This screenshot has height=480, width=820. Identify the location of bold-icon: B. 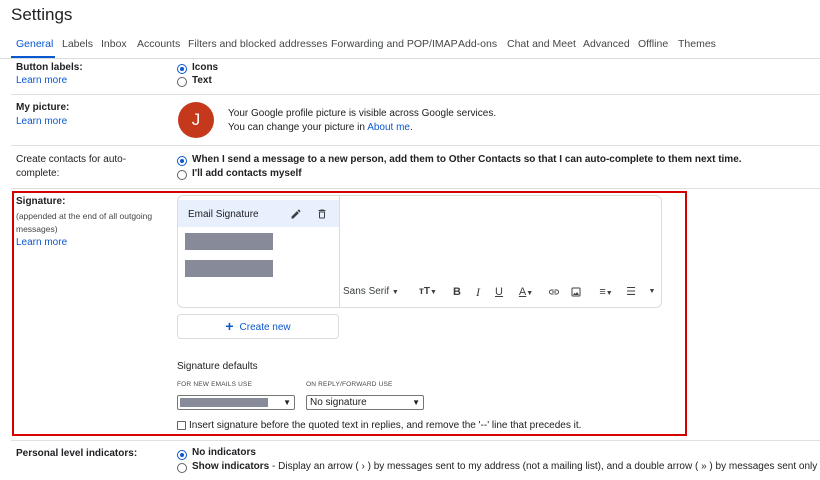
(457, 292).